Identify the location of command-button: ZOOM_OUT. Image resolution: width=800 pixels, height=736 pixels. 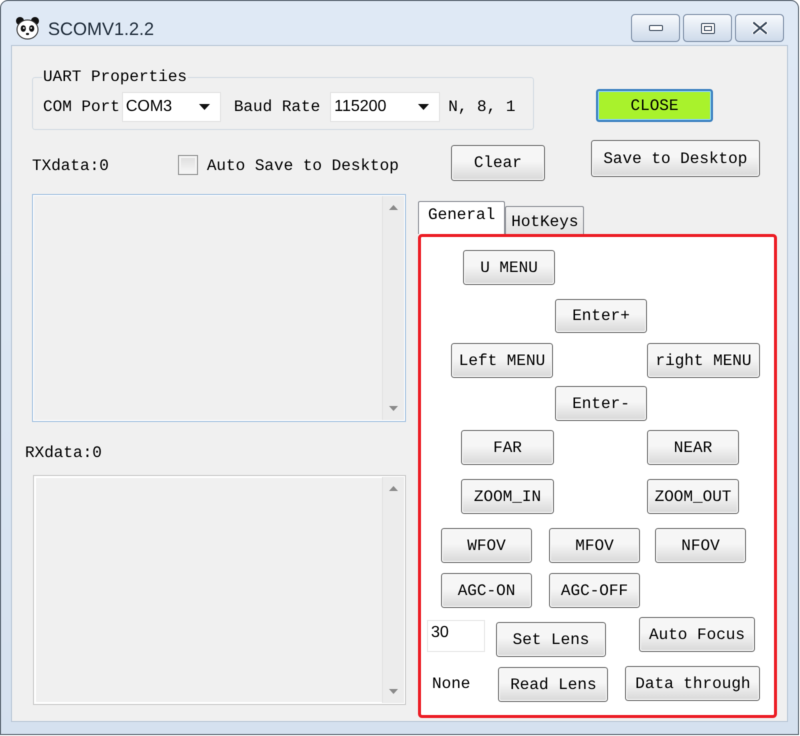
(693, 496).